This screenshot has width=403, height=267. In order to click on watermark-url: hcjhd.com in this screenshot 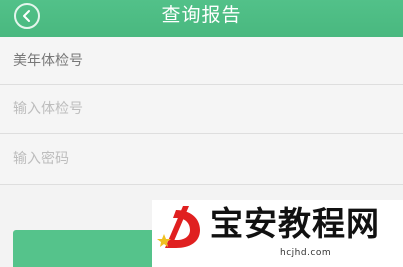, I will do `click(306, 253)`.